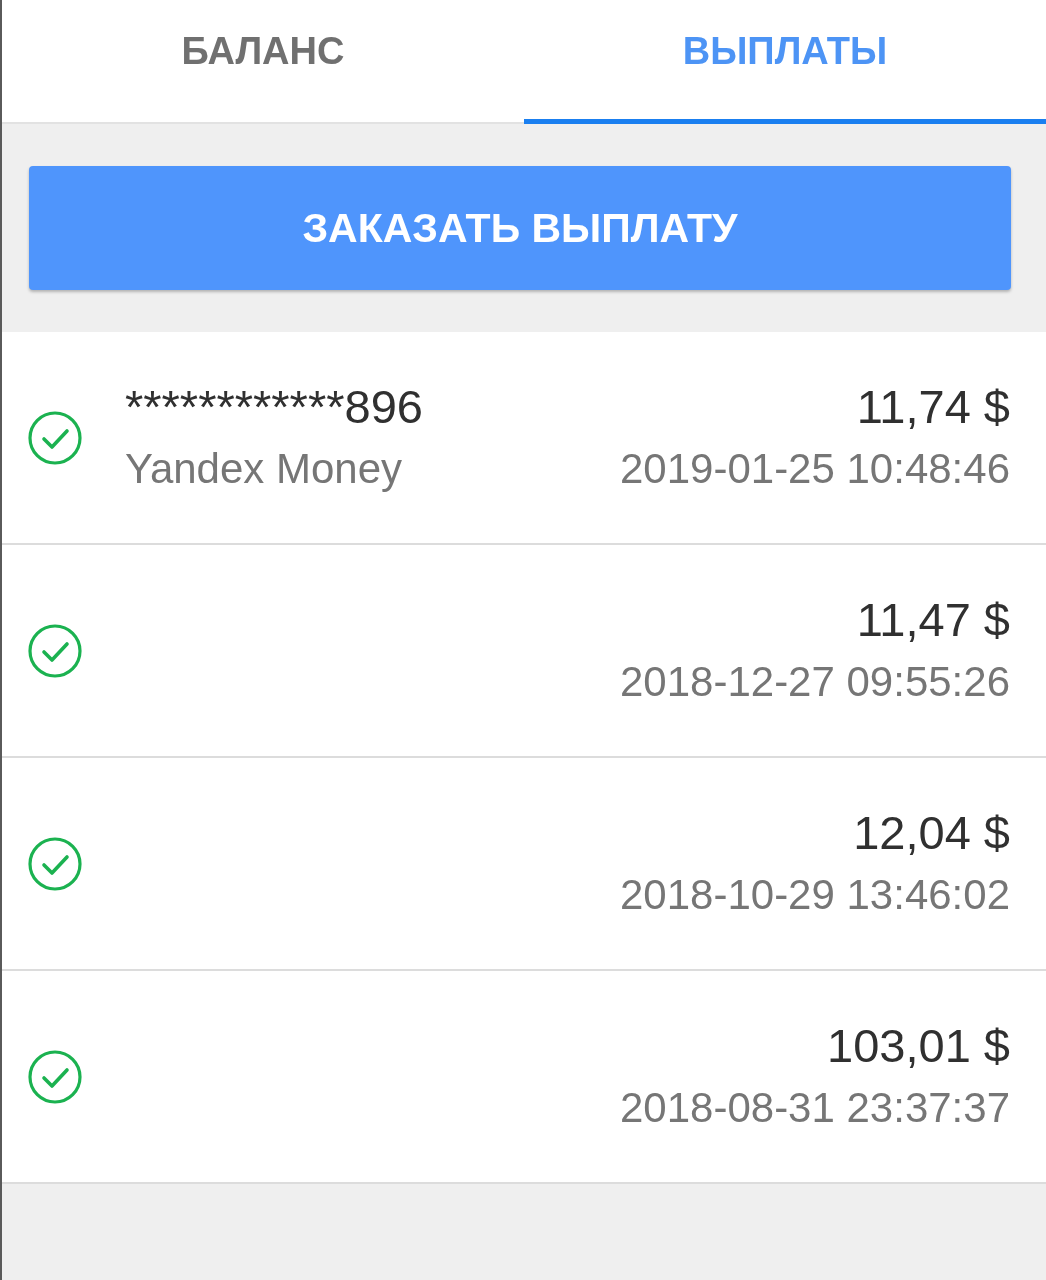 This screenshot has width=1046, height=1280. What do you see at coordinates (274, 406) in the screenshot?
I see `account-number: ************896` at bounding box center [274, 406].